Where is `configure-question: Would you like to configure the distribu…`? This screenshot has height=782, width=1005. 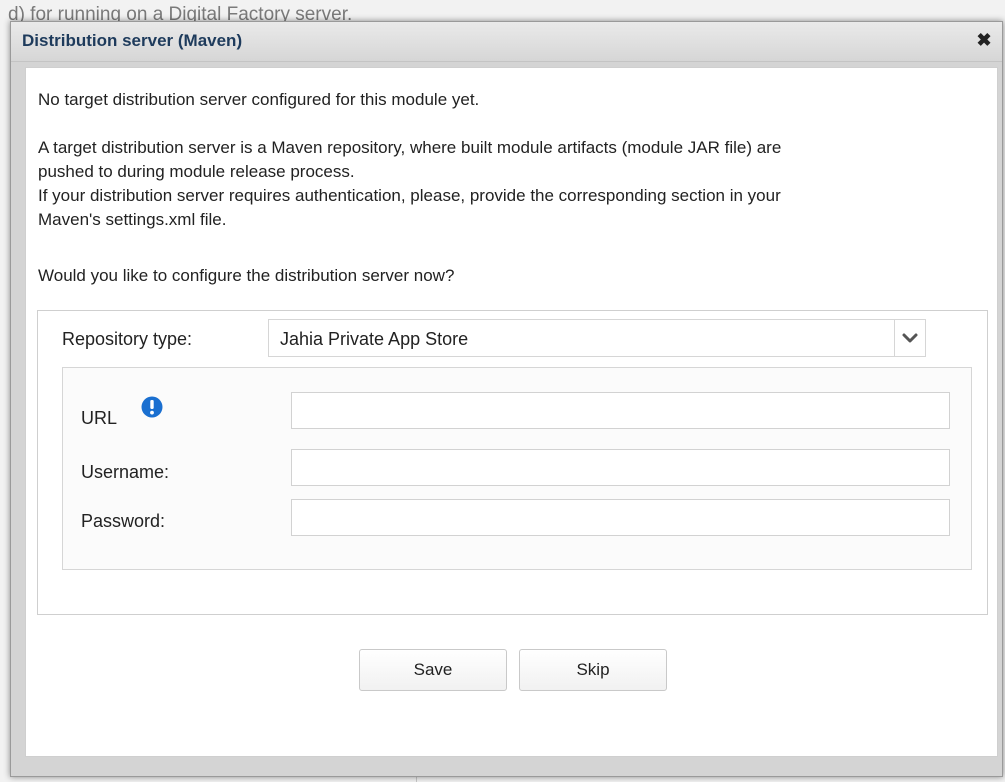 configure-question: Would you like to configure the distribu… is located at coordinates (246, 275).